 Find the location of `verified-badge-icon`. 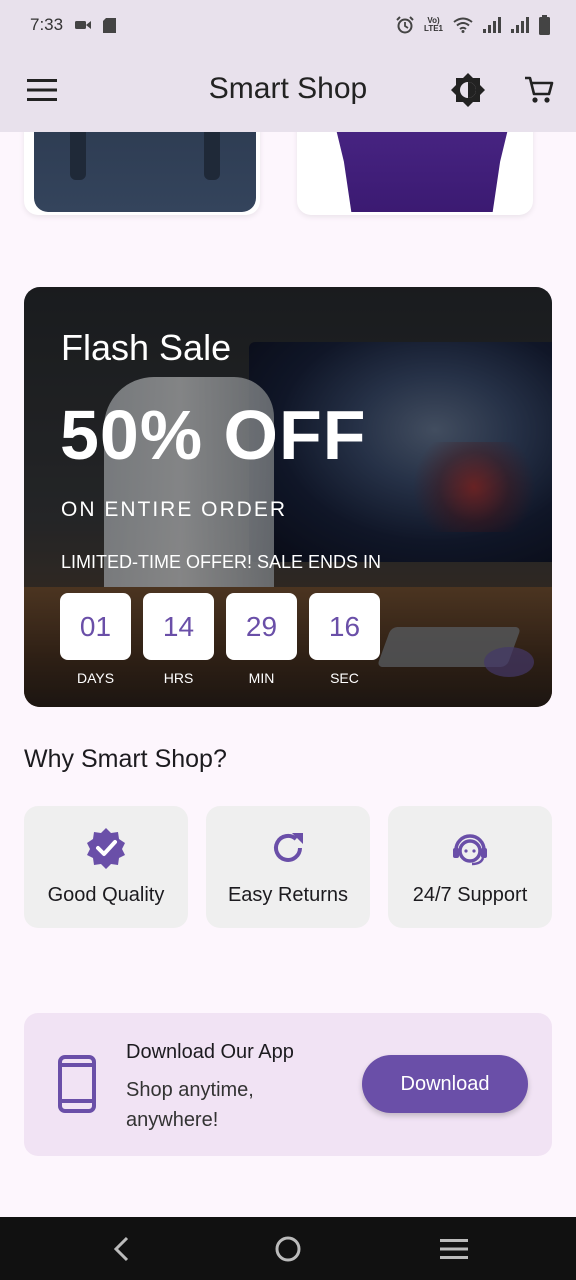

verified-badge-icon is located at coordinates (106, 848).